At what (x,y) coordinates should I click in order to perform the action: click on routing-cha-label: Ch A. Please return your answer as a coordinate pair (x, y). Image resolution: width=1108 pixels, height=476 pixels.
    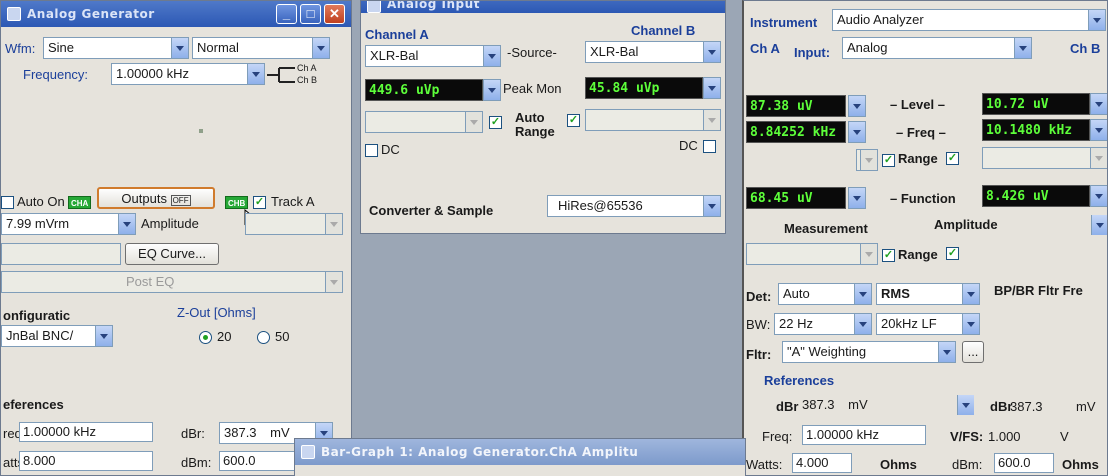
    Looking at the image, I should click on (307, 68).